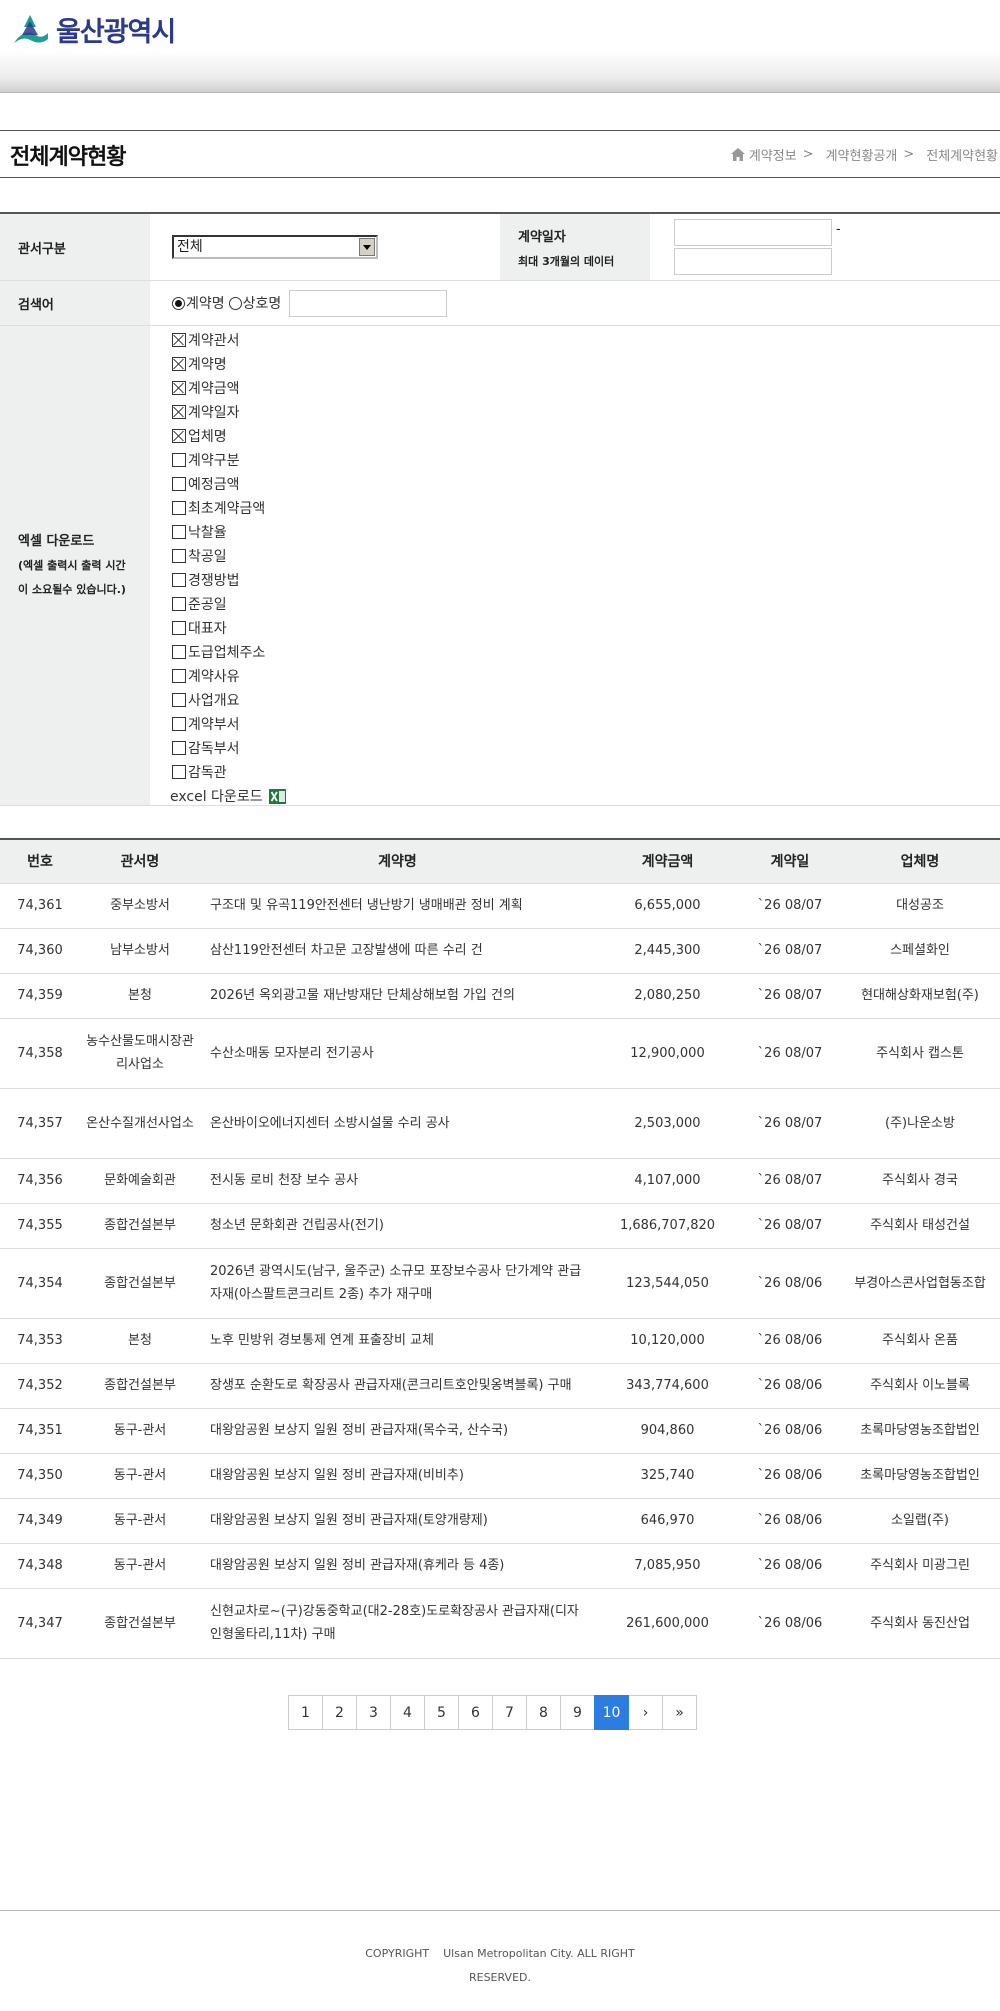  Describe the element at coordinates (737, 154) in the screenshot. I see `home-icon` at that location.